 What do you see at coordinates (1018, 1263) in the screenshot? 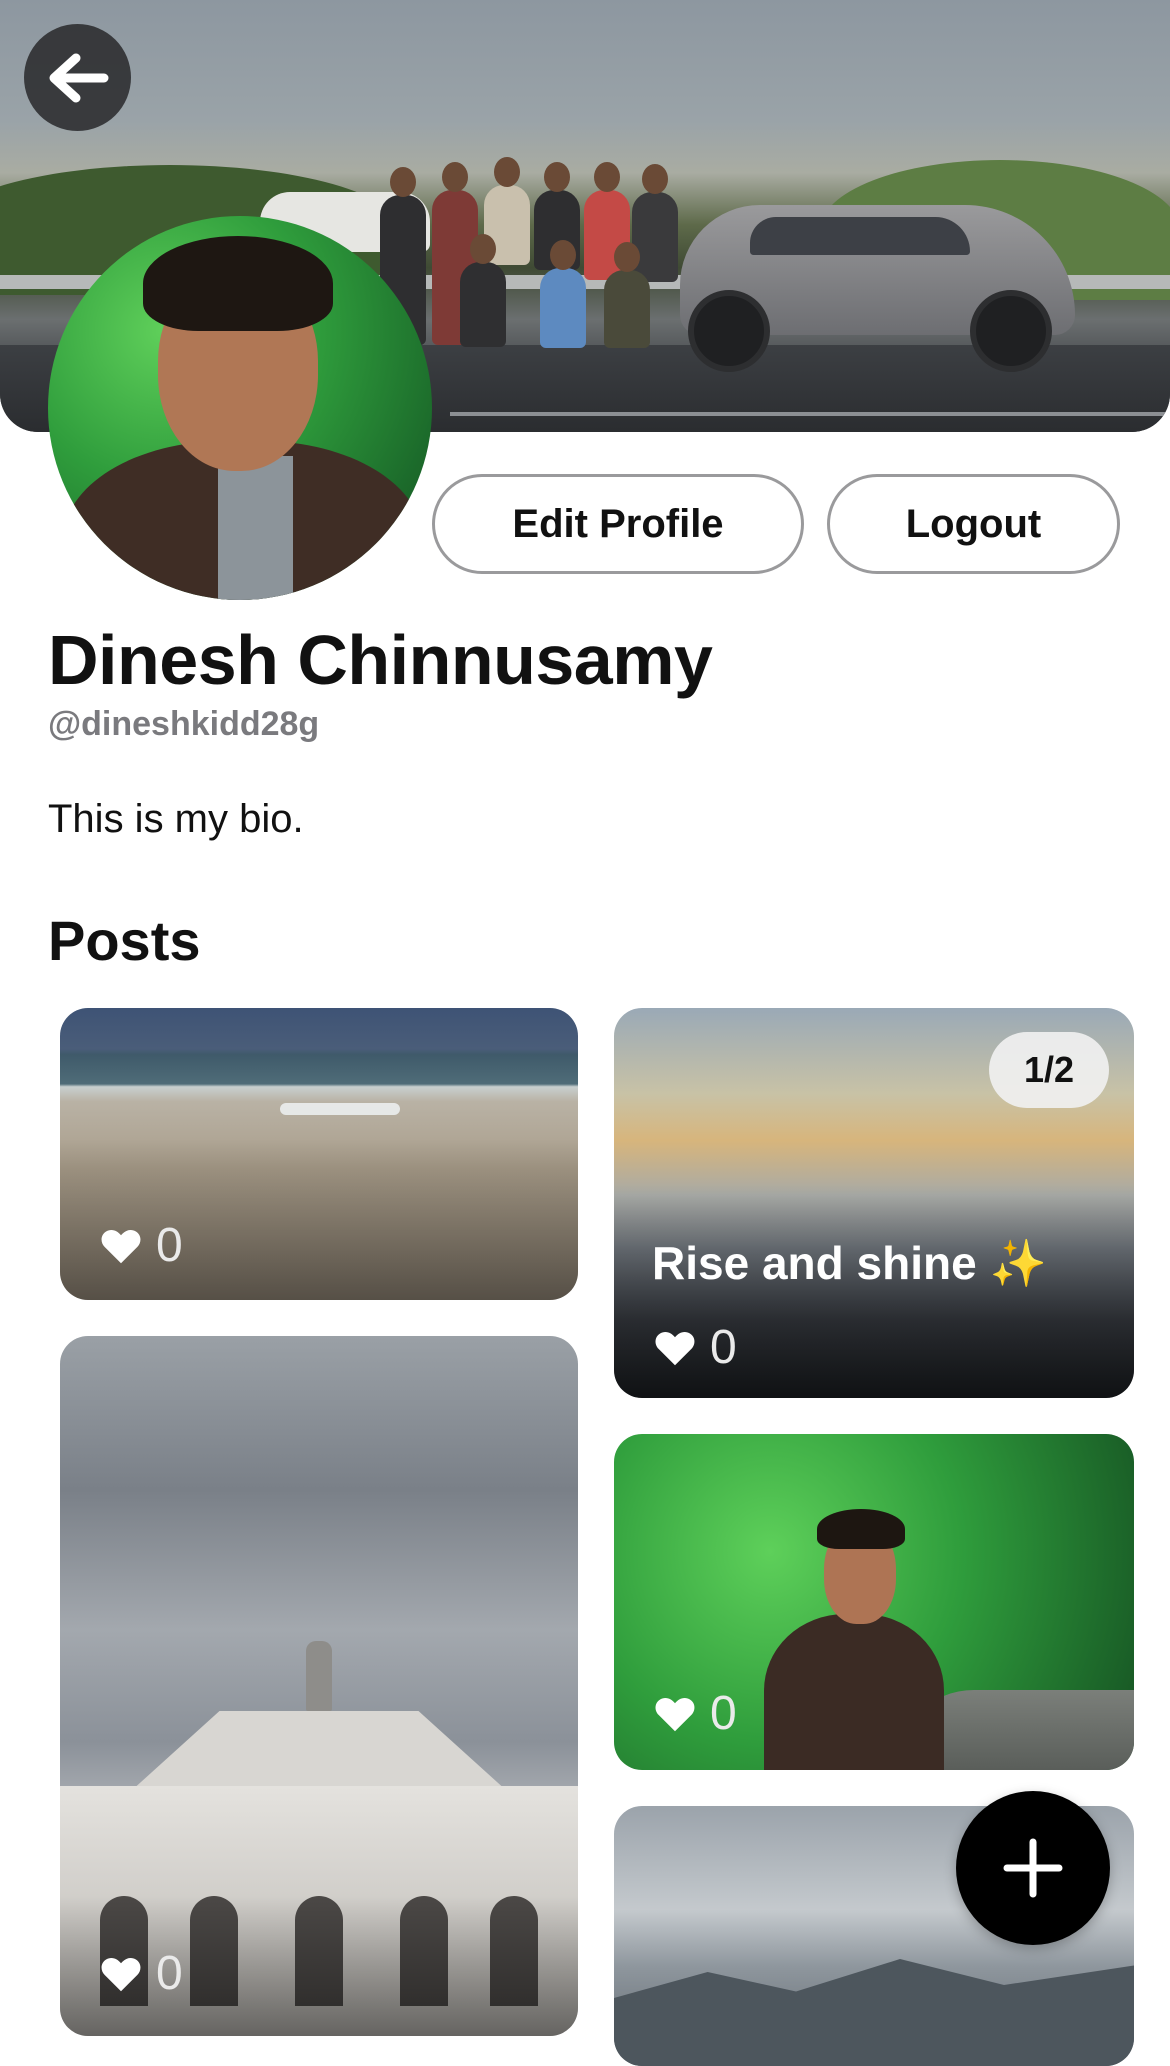
I see `sparkles-emoji: ✨` at bounding box center [1018, 1263].